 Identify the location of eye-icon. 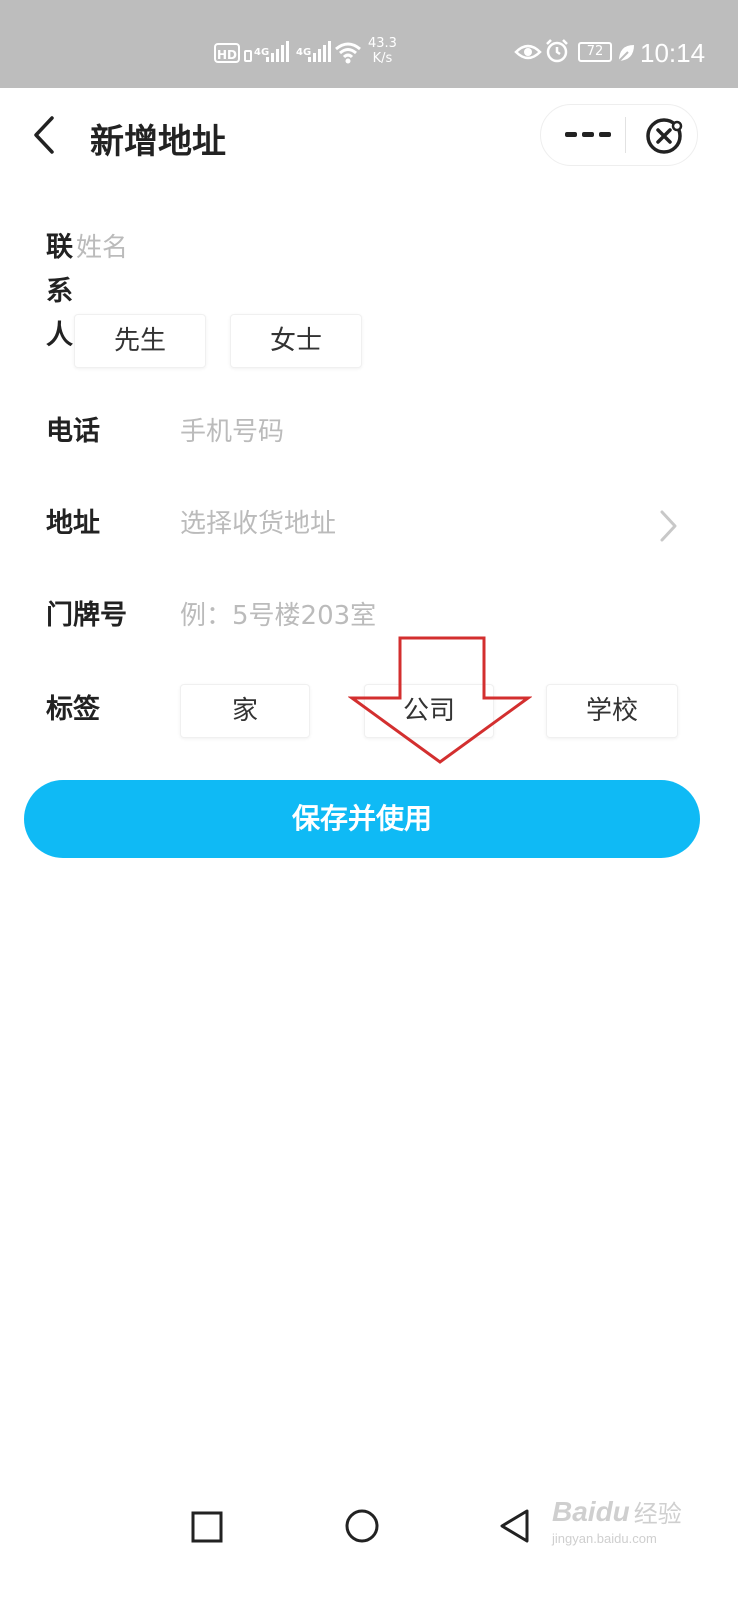
(528, 52).